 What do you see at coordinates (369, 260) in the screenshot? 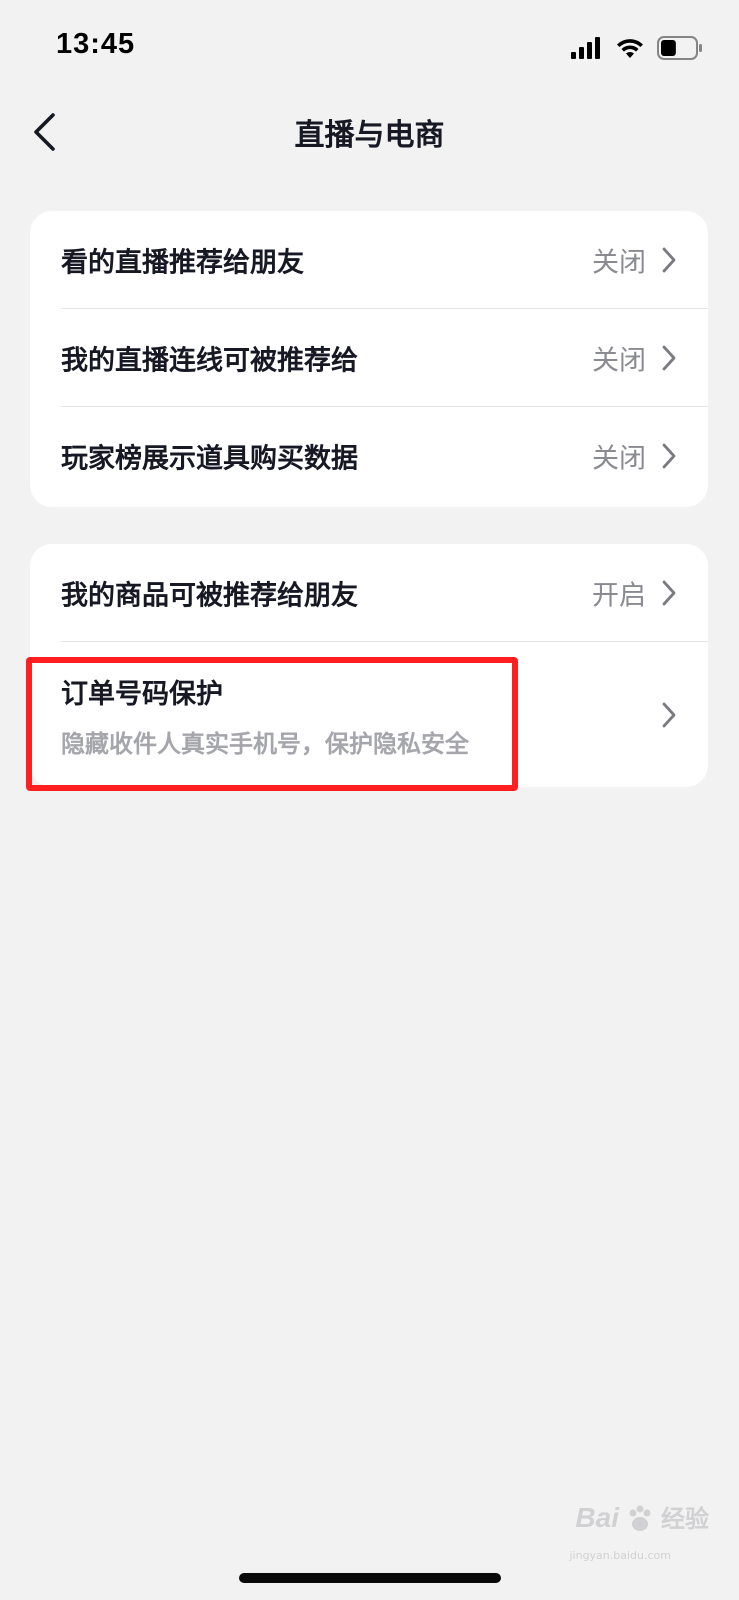
I see `row-recommend-watched-live: 看的直播推荐给朋友 关闭` at bounding box center [369, 260].